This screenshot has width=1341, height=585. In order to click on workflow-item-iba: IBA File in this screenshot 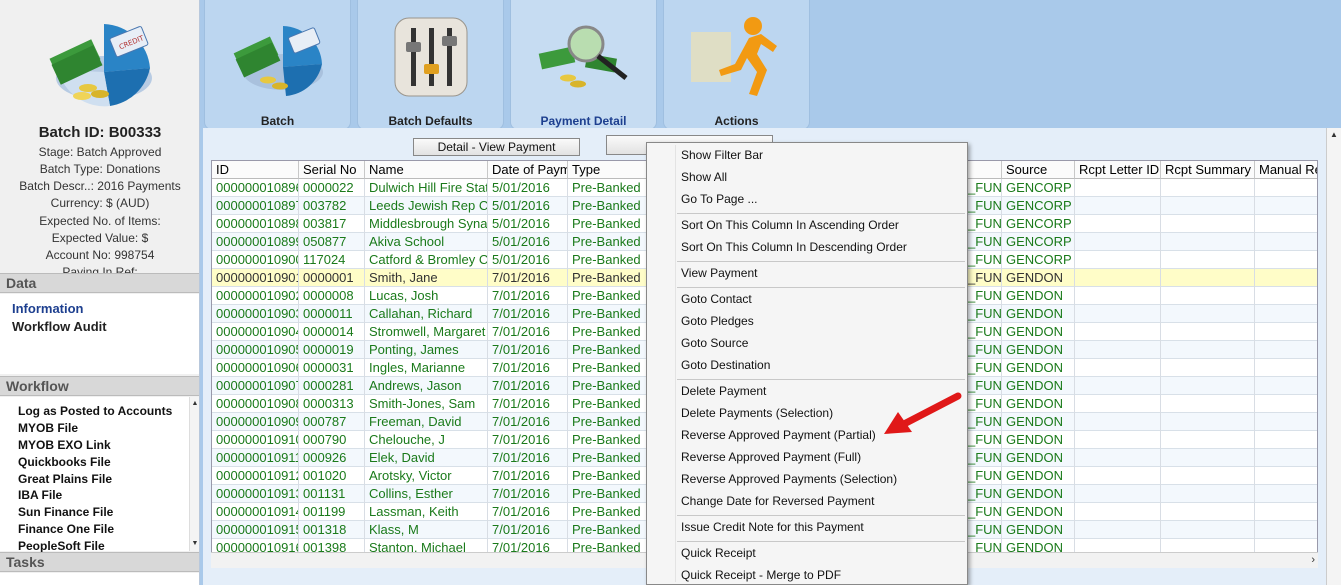, I will do `click(99, 495)`.